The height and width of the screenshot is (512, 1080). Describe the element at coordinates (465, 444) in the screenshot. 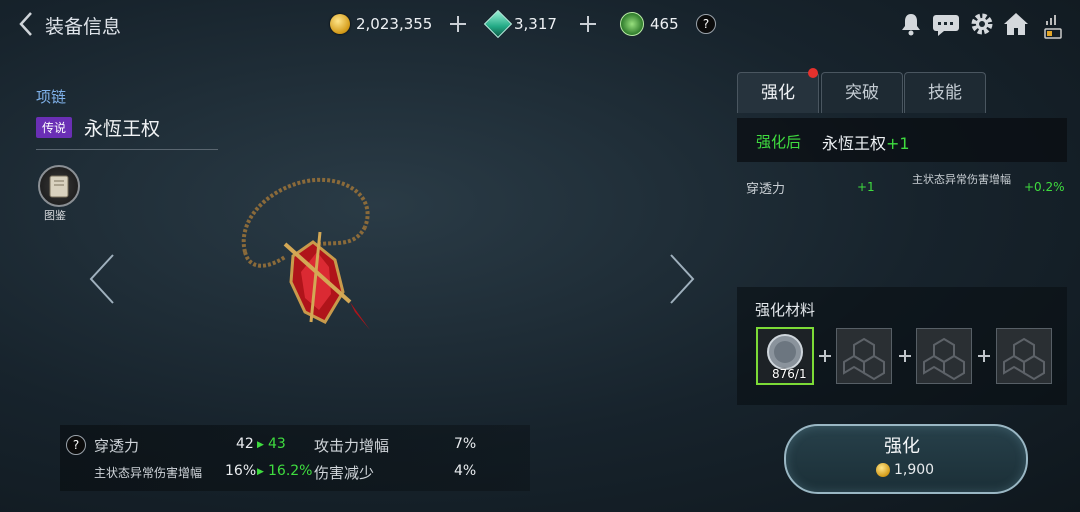

I see `stat-value-attack-boost: 7%` at that location.